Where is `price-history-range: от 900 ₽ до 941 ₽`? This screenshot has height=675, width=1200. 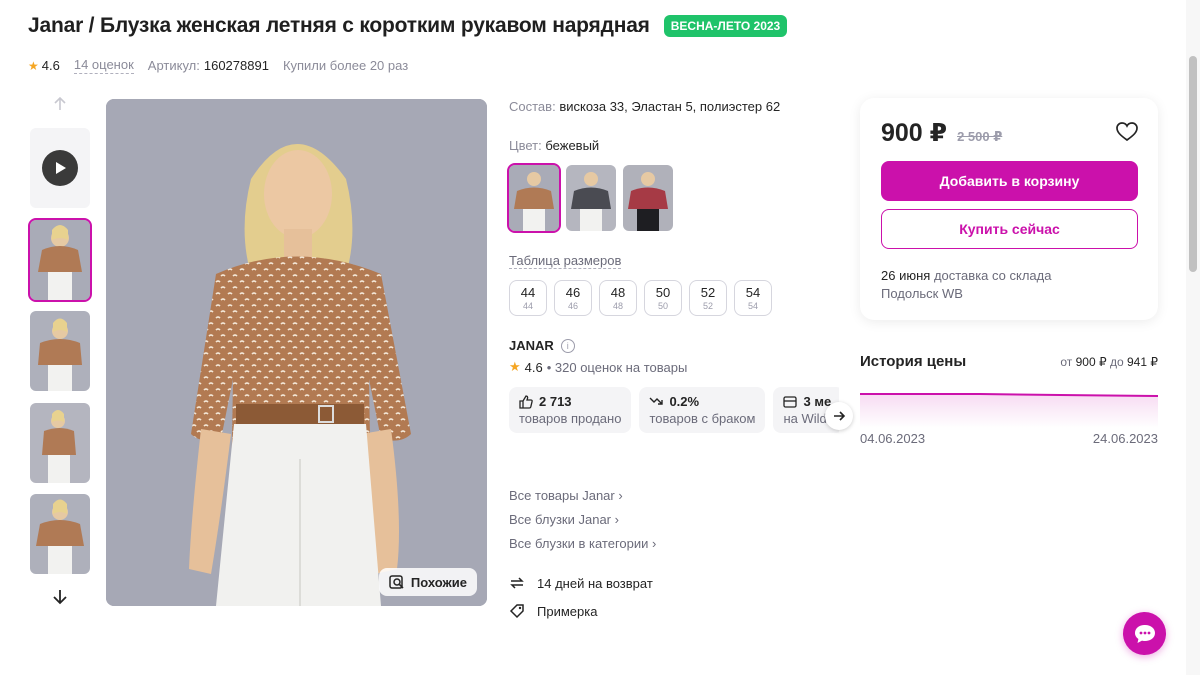
price-history-range: от 900 ₽ до 941 ₽ is located at coordinates (1109, 362).